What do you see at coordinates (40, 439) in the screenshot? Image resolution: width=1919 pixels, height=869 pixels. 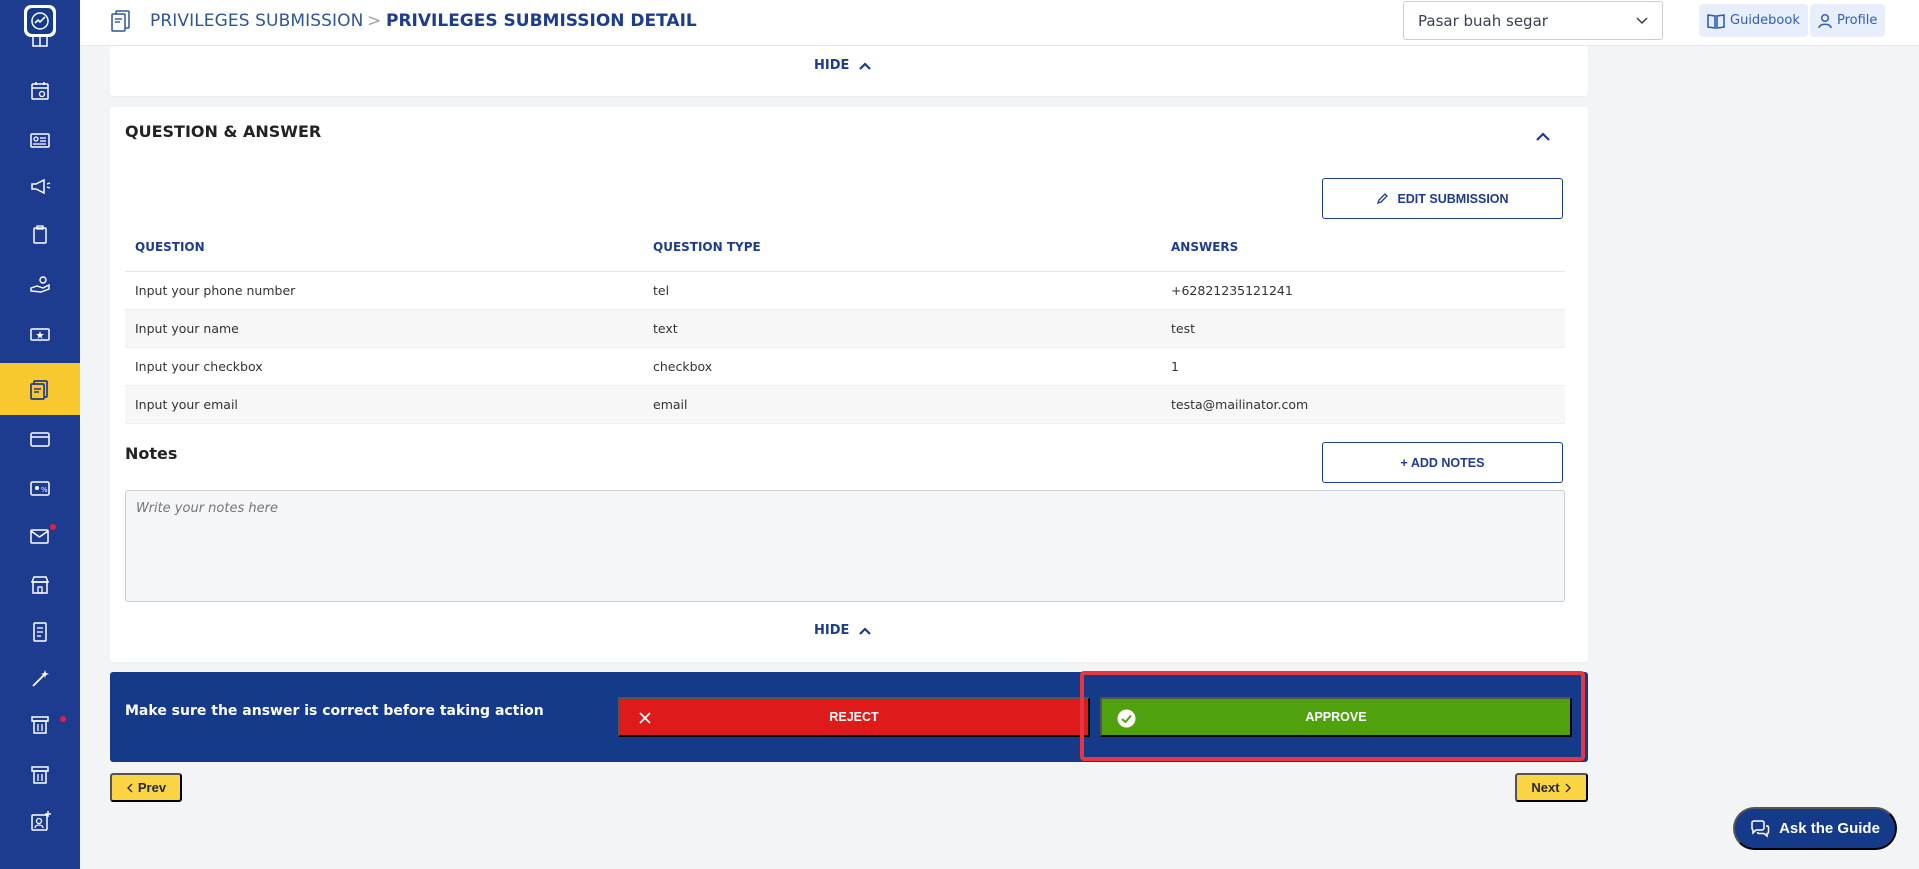 I see `card-icon` at bounding box center [40, 439].